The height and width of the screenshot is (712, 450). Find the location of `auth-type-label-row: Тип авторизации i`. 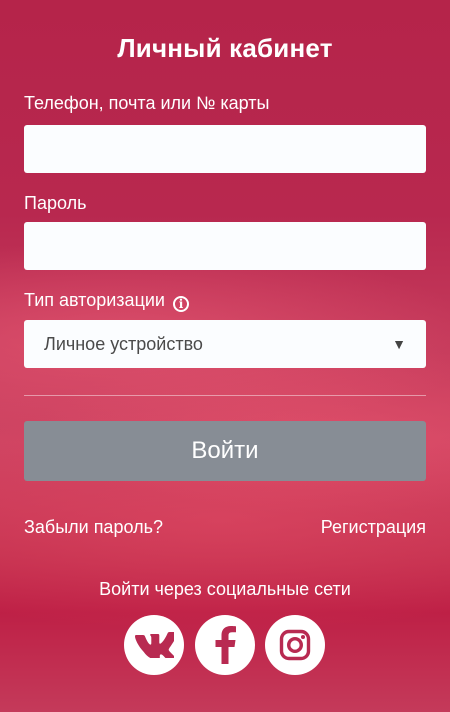

auth-type-label-row: Тип авторизации i is located at coordinates (106, 301).